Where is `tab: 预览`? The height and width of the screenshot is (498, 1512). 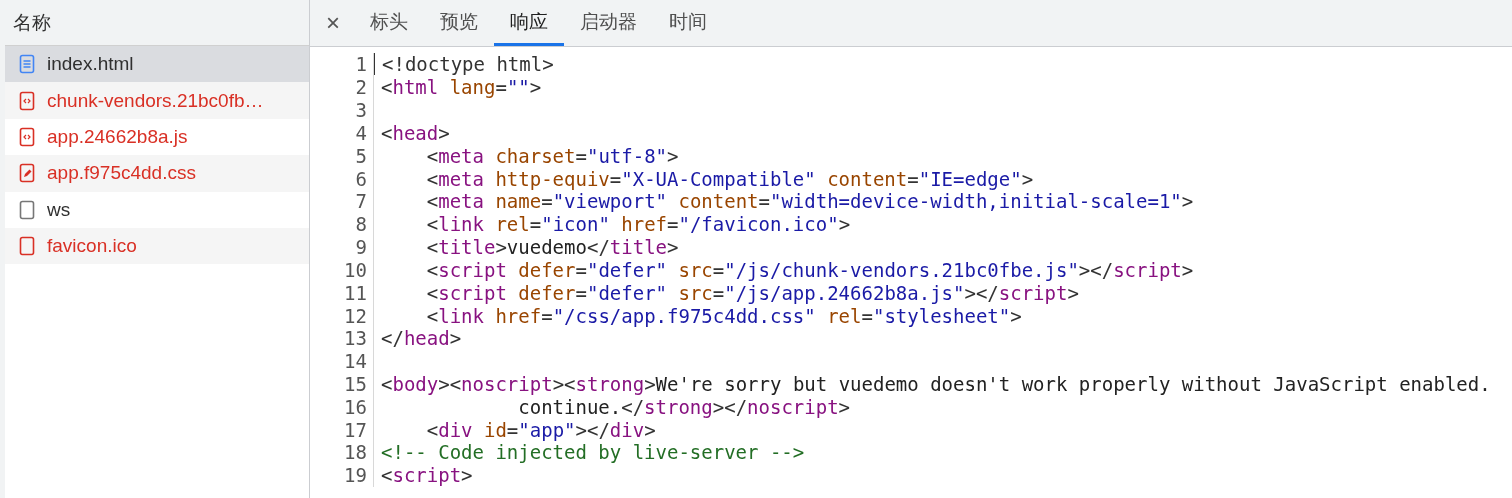
tab: 预览 is located at coordinates (459, 23).